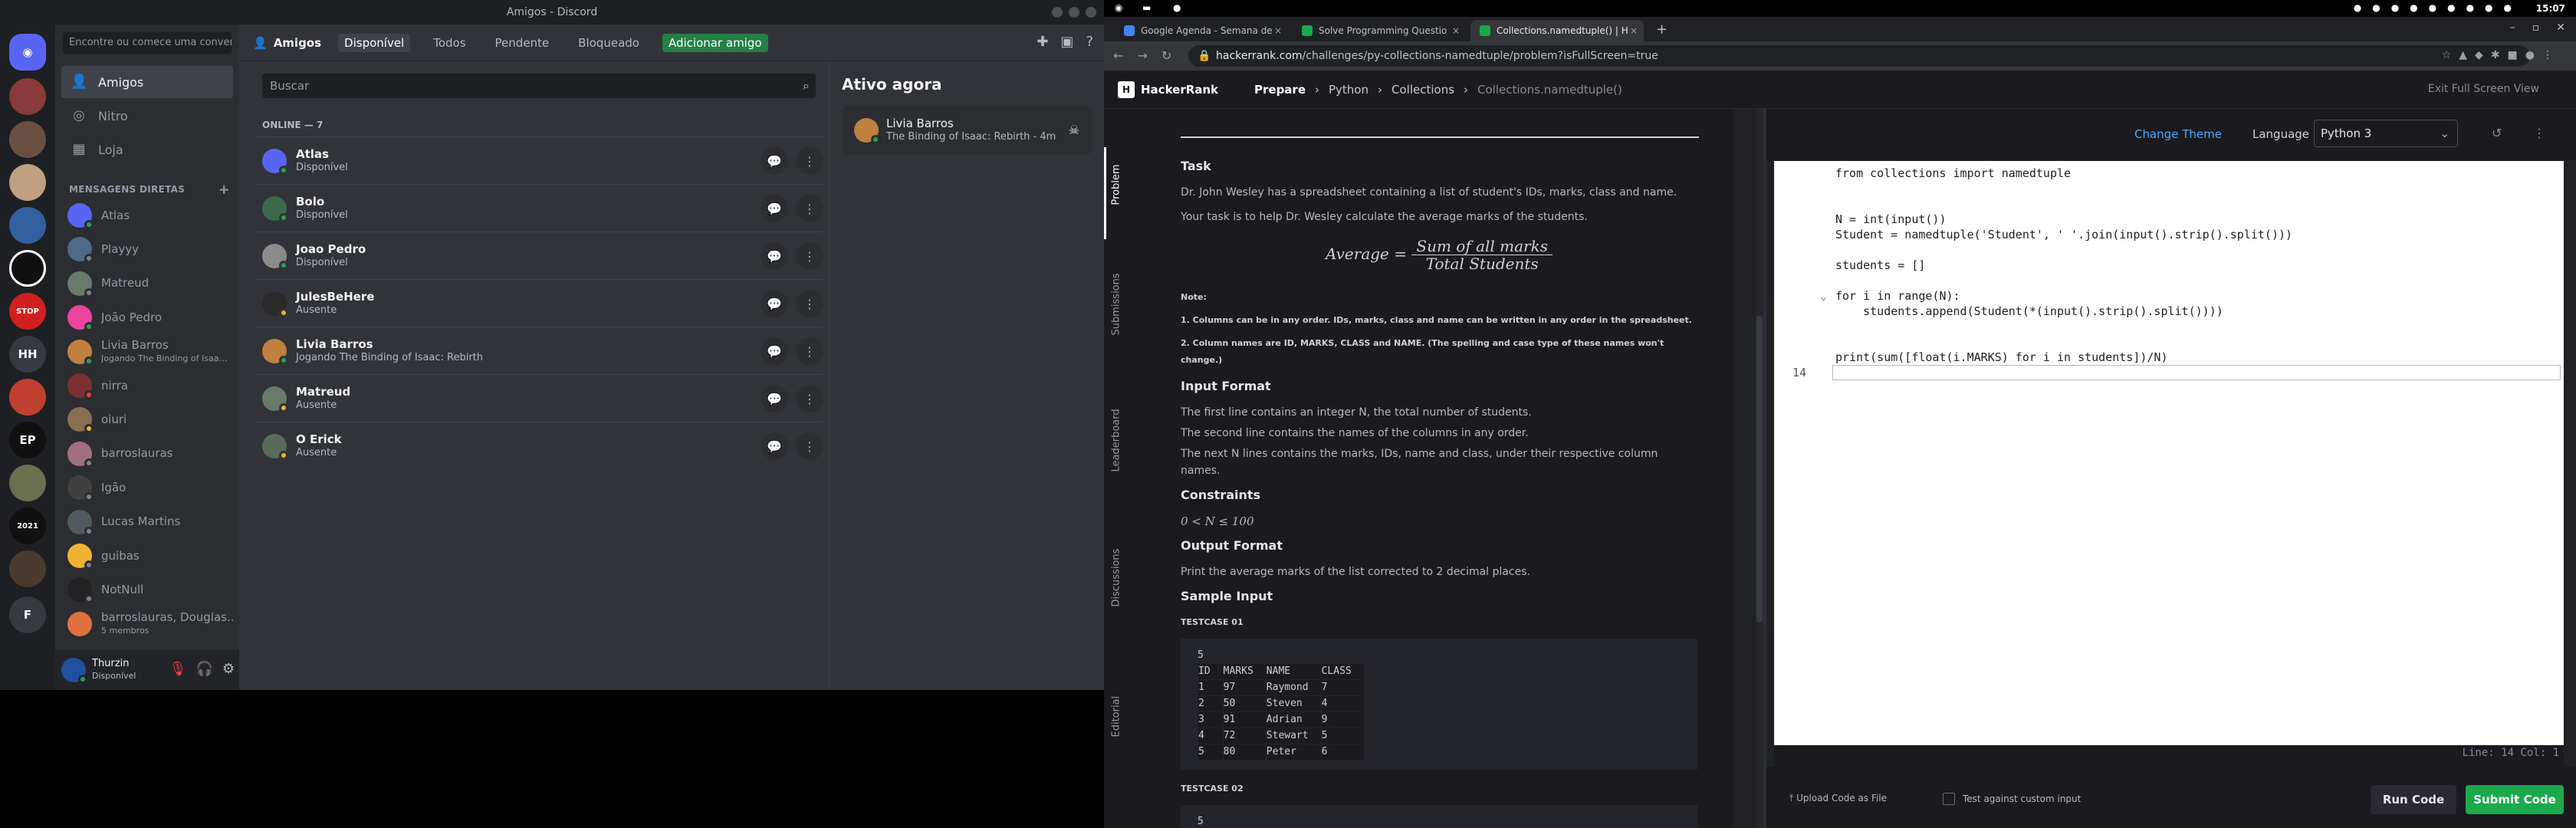 This screenshot has height=828, width=2576. What do you see at coordinates (28, 614) in the screenshot?
I see `server-icon: F` at bounding box center [28, 614].